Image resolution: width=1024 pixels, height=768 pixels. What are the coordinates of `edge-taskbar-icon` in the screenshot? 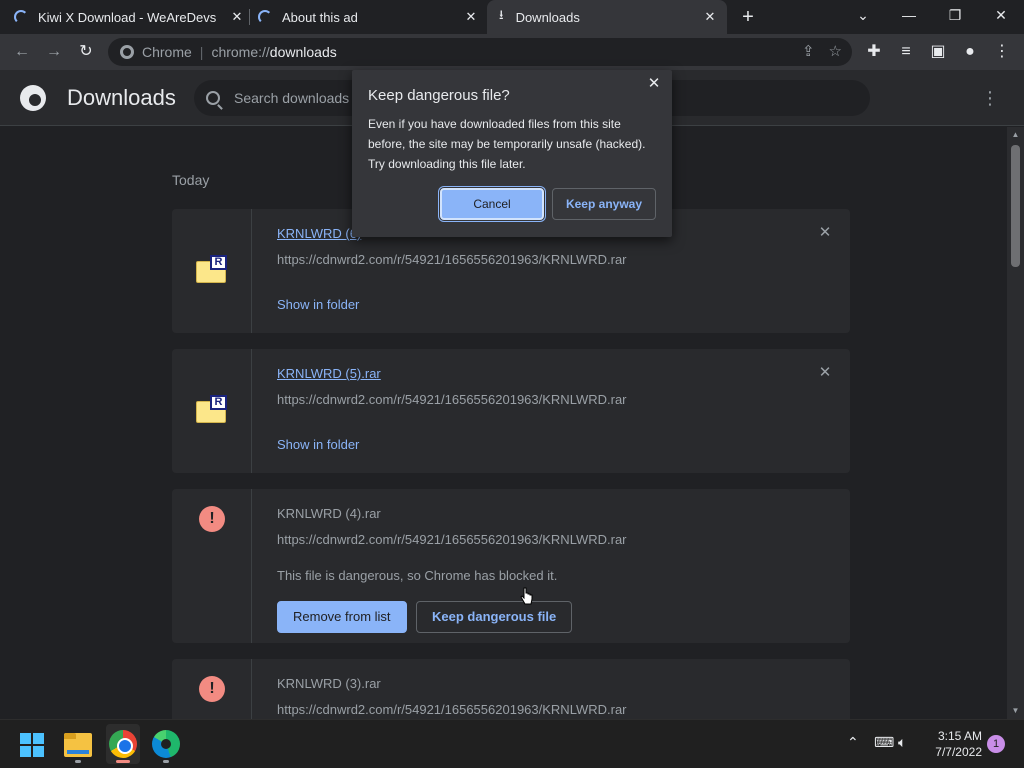 It's located at (166, 744).